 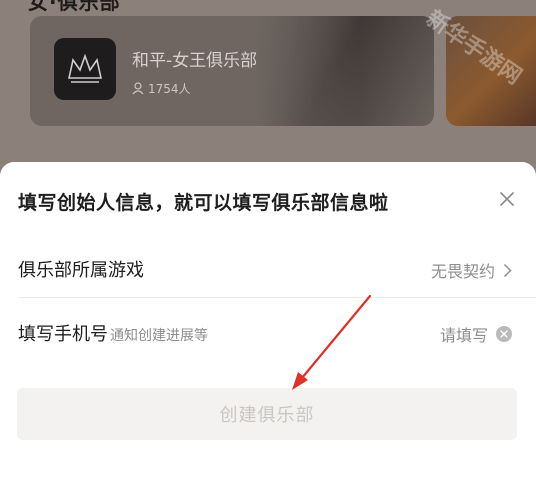 I want to click on phone-label-text: 填写手机号, so click(x=63, y=334).